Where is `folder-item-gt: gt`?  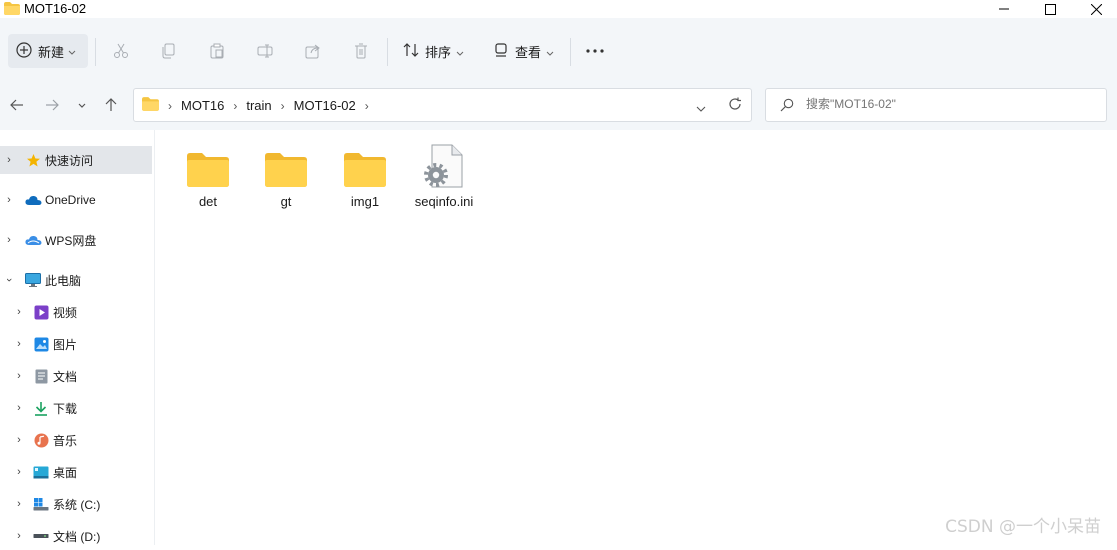 folder-item-gt: gt is located at coordinates (286, 176).